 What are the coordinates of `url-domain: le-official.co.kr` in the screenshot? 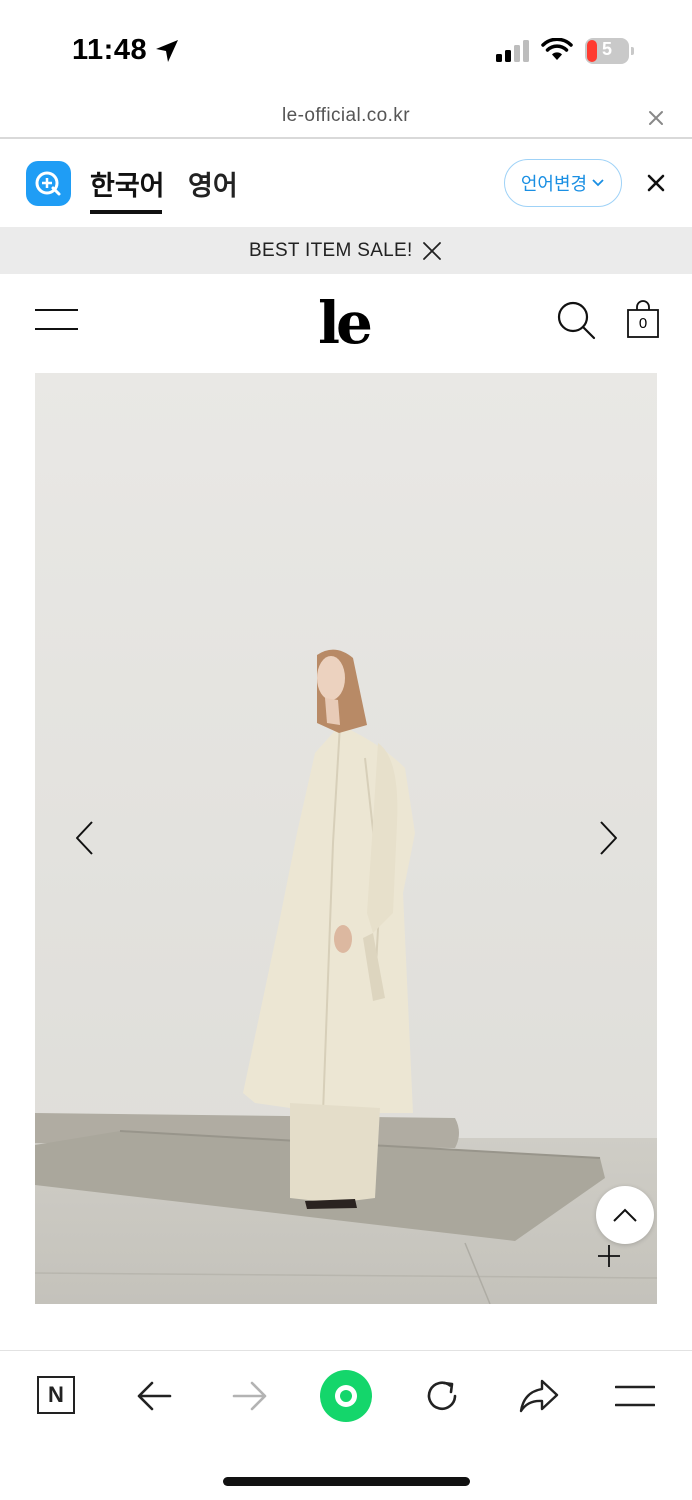 It's located at (346, 116).